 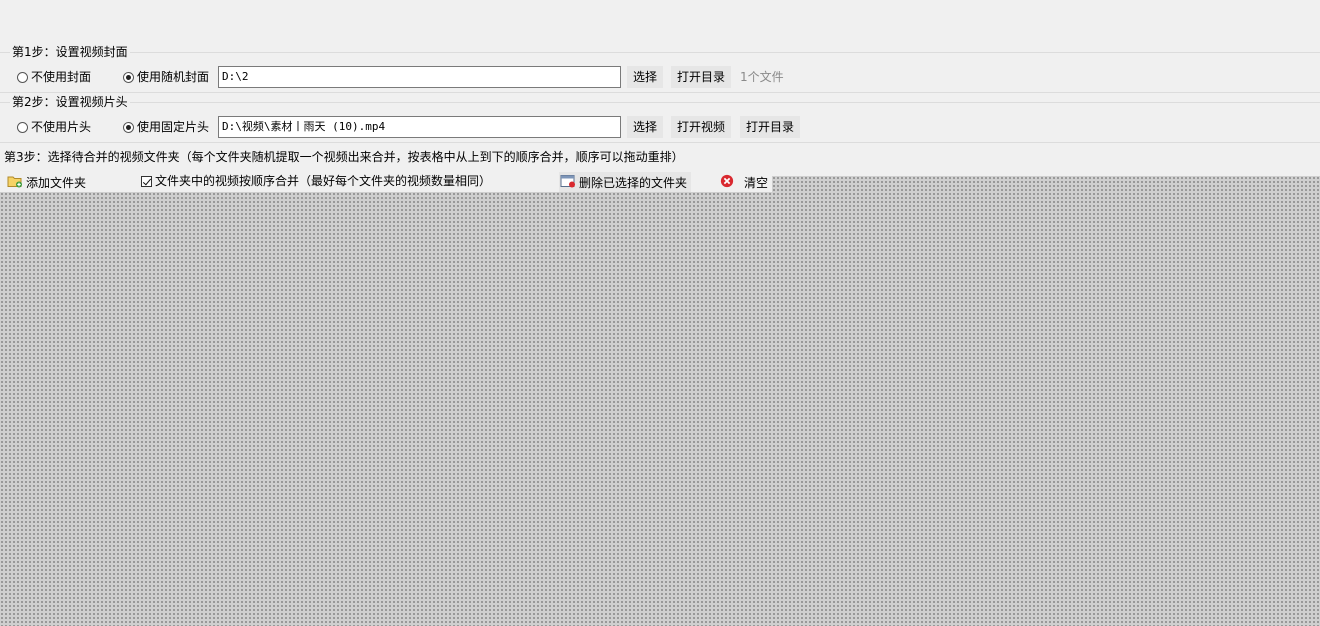 What do you see at coordinates (660, 92) in the screenshot?
I see `step1-group-bottom-border` at bounding box center [660, 92].